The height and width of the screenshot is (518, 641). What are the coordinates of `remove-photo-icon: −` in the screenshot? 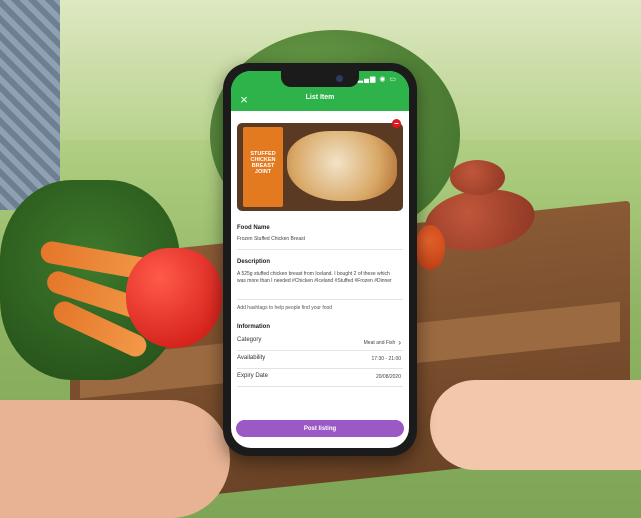 It's located at (396, 123).